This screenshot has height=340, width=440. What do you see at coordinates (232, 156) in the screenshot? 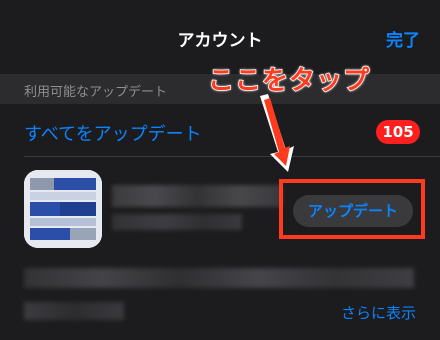
I see `divider` at bounding box center [232, 156].